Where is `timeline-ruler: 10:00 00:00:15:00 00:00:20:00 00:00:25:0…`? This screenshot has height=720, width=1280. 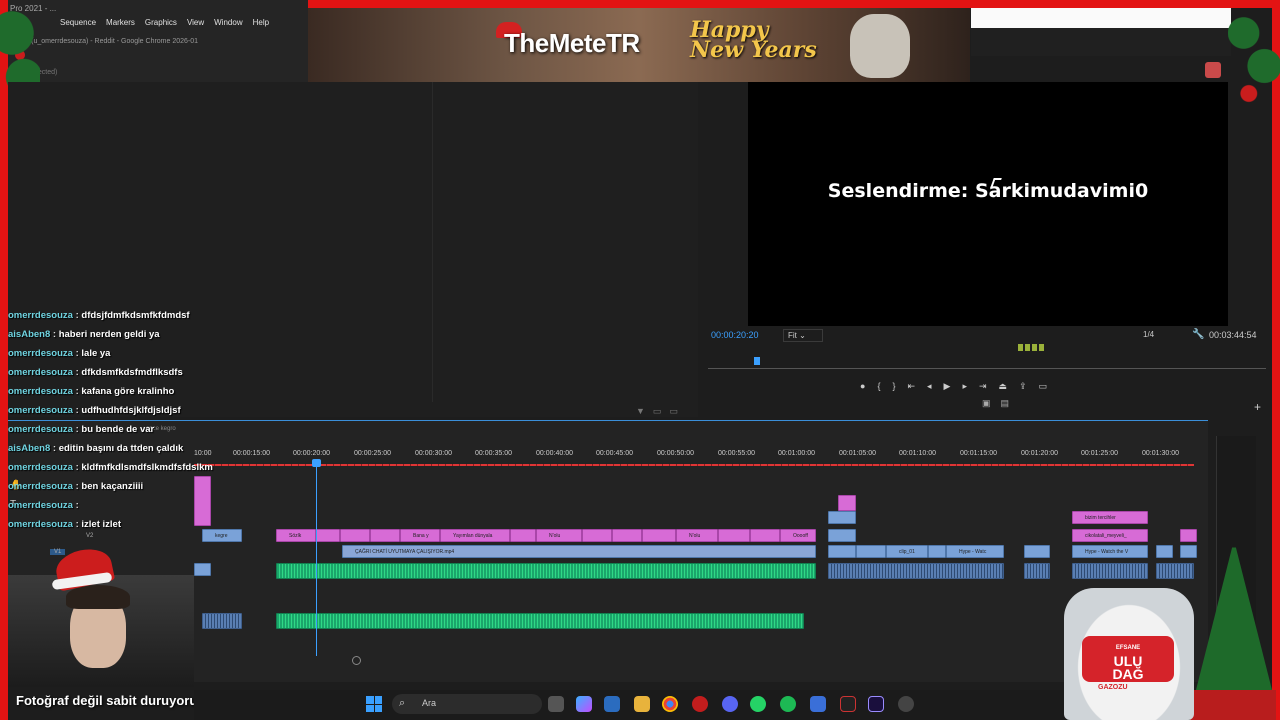 timeline-ruler: 10:00 00:00:15:00 00:00:20:00 00:00:25:0… is located at coordinates (694, 455).